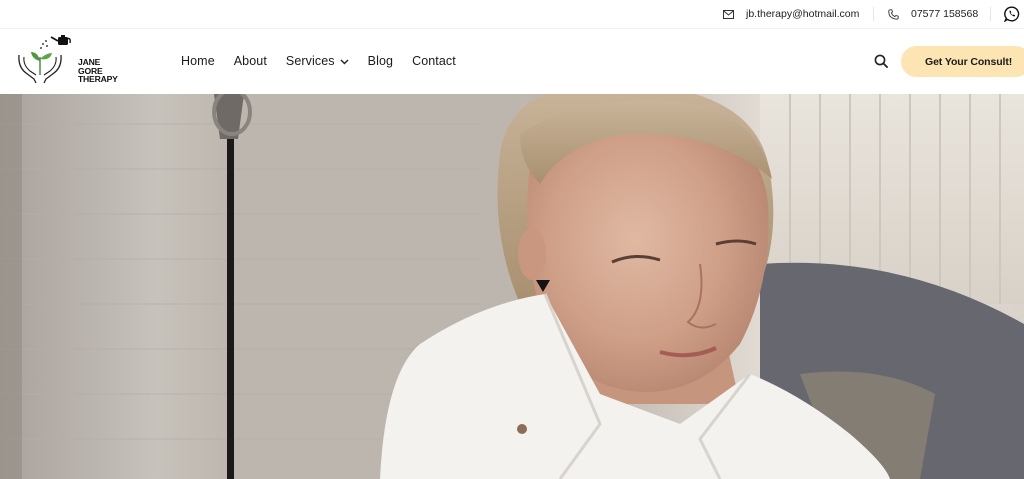  What do you see at coordinates (434, 61) in the screenshot?
I see `nav-contact: Contact` at bounding box center [434, 61].